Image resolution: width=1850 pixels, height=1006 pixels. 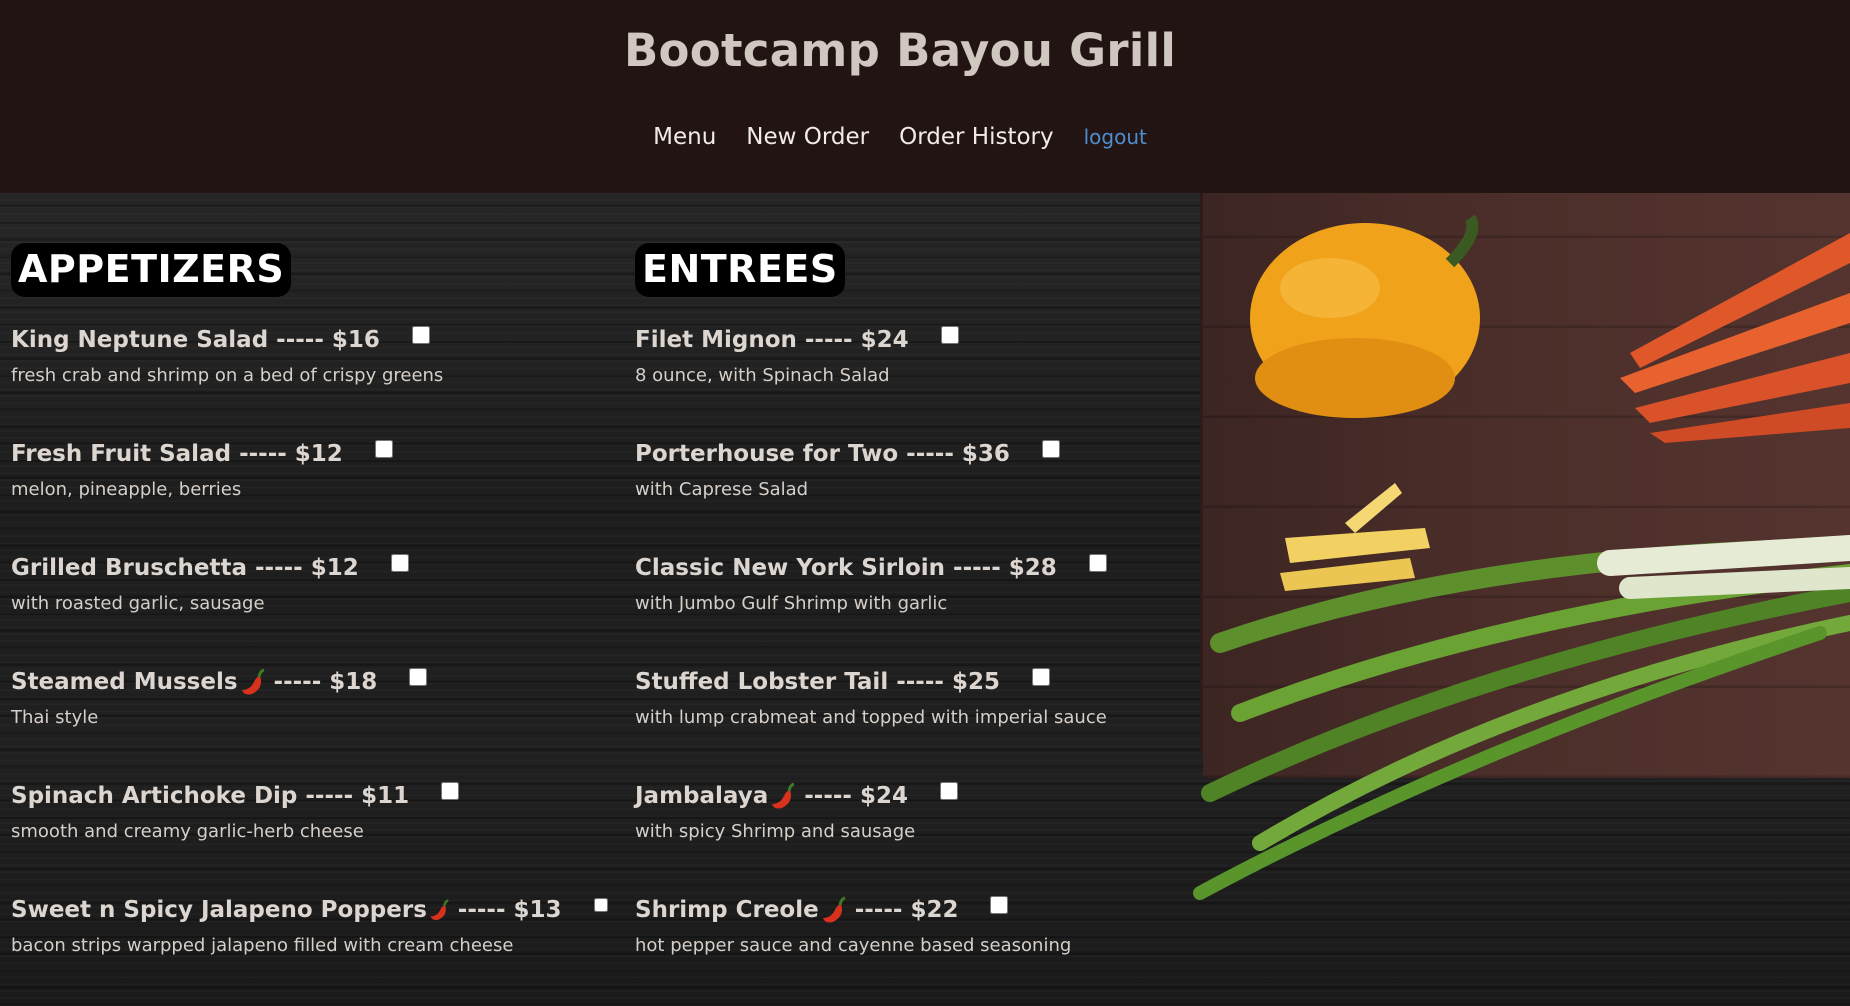 What do you see at coordinates (762, 375) in the screenshot?
I see `menu-item-description: 8 ounce, with Spinach Salad` at bounding box center [762, 375].